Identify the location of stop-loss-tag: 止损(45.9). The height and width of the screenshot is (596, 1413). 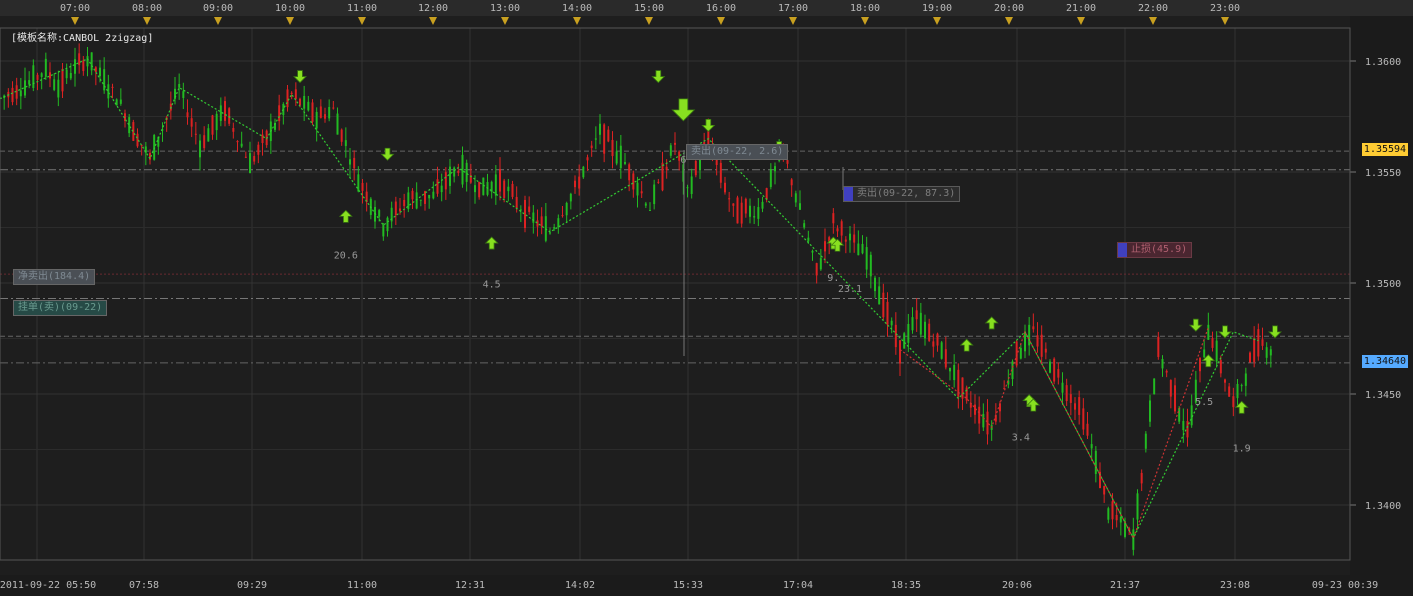
(1155, 250).